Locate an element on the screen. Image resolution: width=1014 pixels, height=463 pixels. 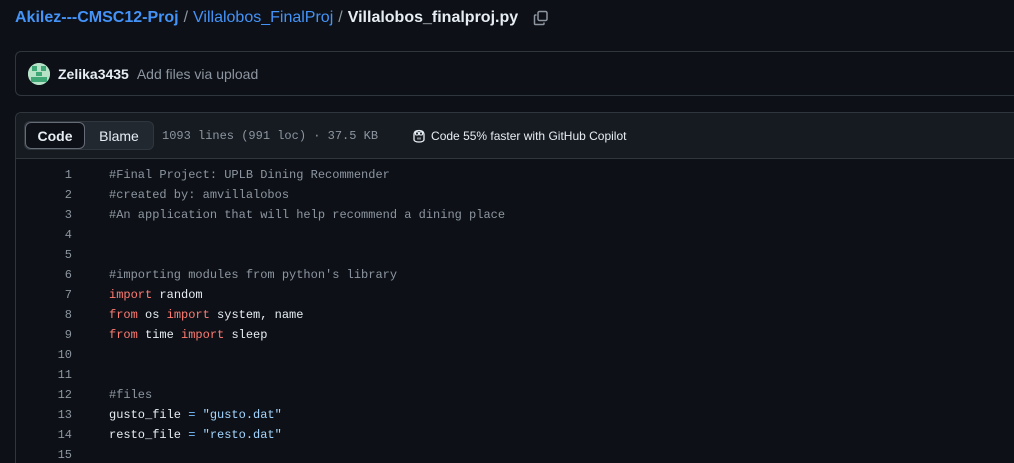
line-number: 13 is located at coordinates (44, 415).